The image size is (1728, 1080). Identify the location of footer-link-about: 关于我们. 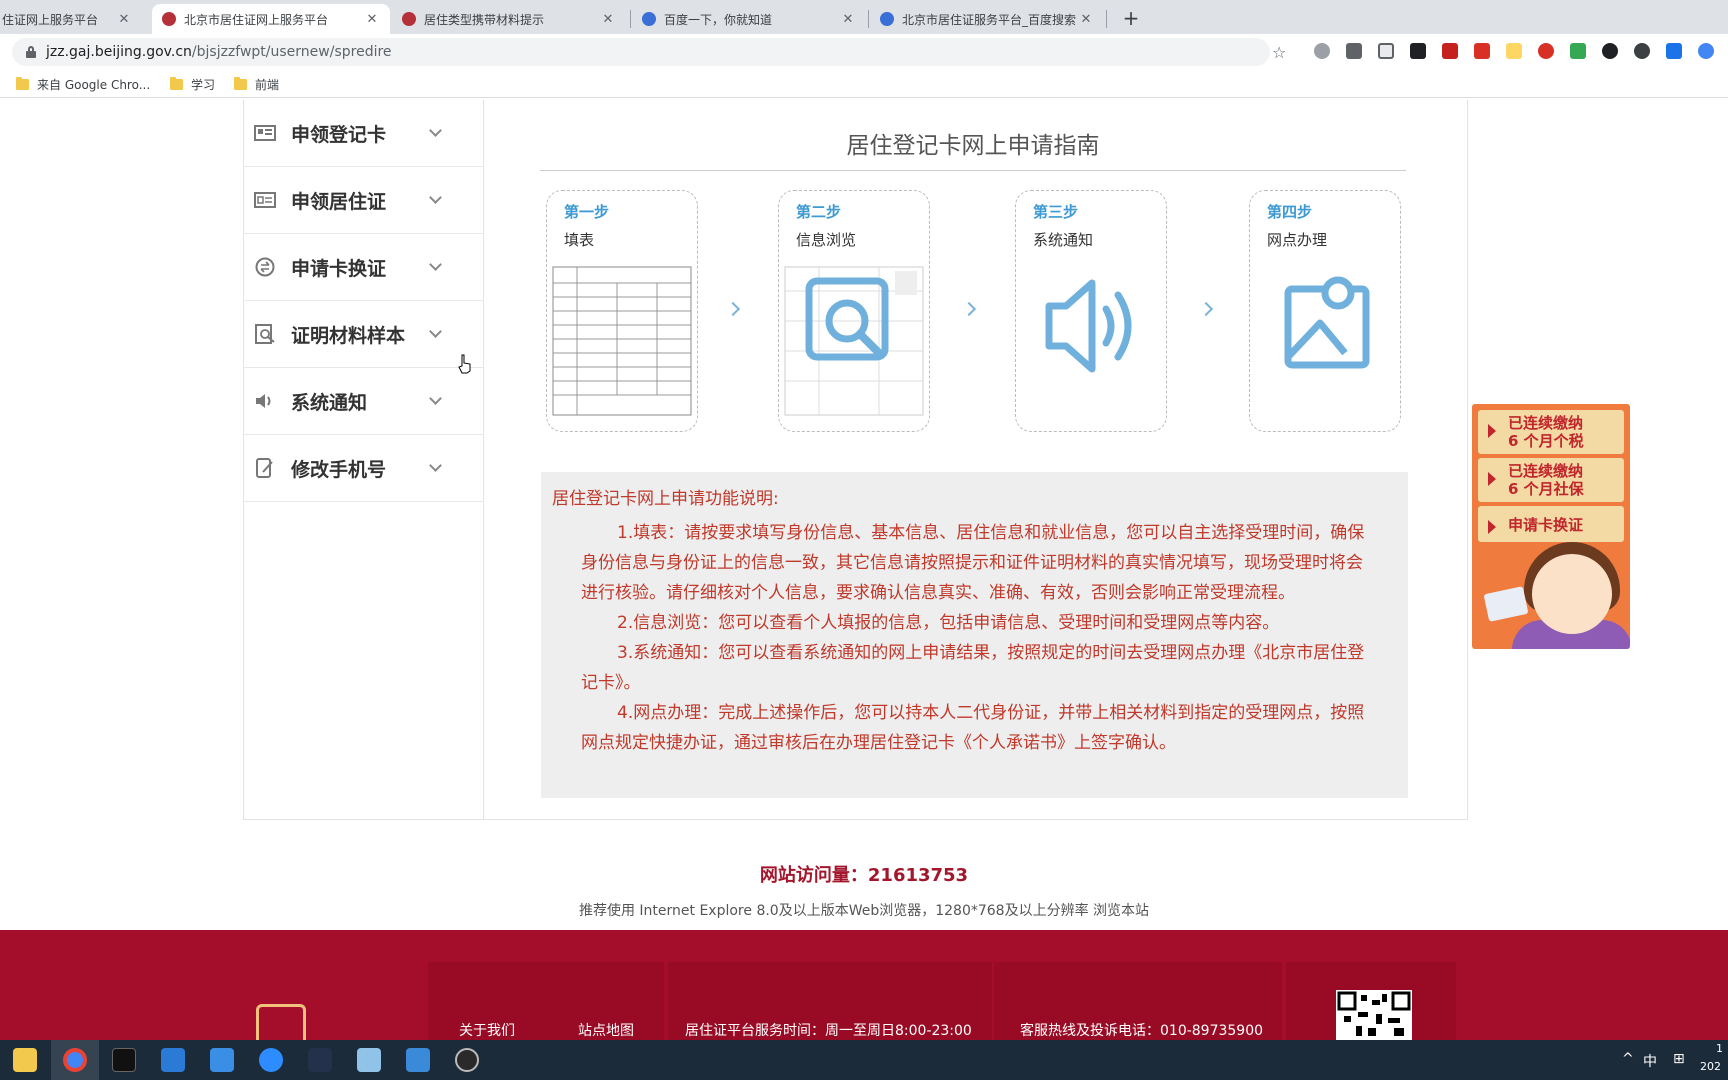
(487, 1030).